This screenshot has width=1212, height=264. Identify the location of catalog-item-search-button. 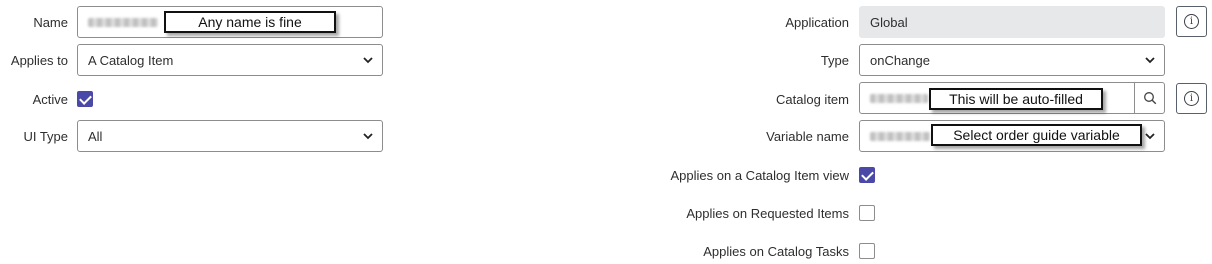
(1149, 98).